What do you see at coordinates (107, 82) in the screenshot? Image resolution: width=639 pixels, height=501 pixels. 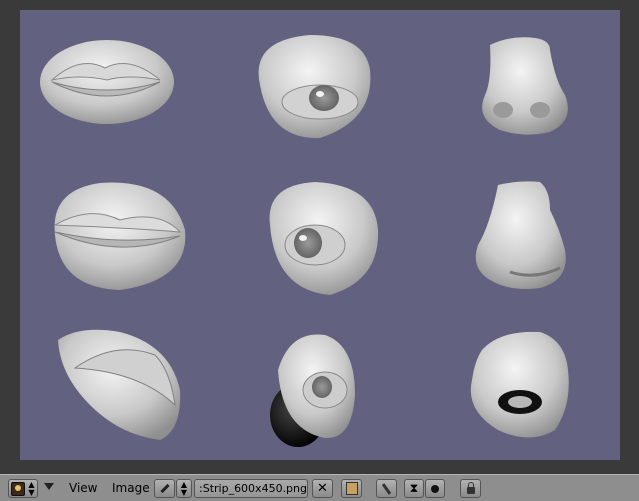 I see `mouth-front` at bounding box center [107, 82].